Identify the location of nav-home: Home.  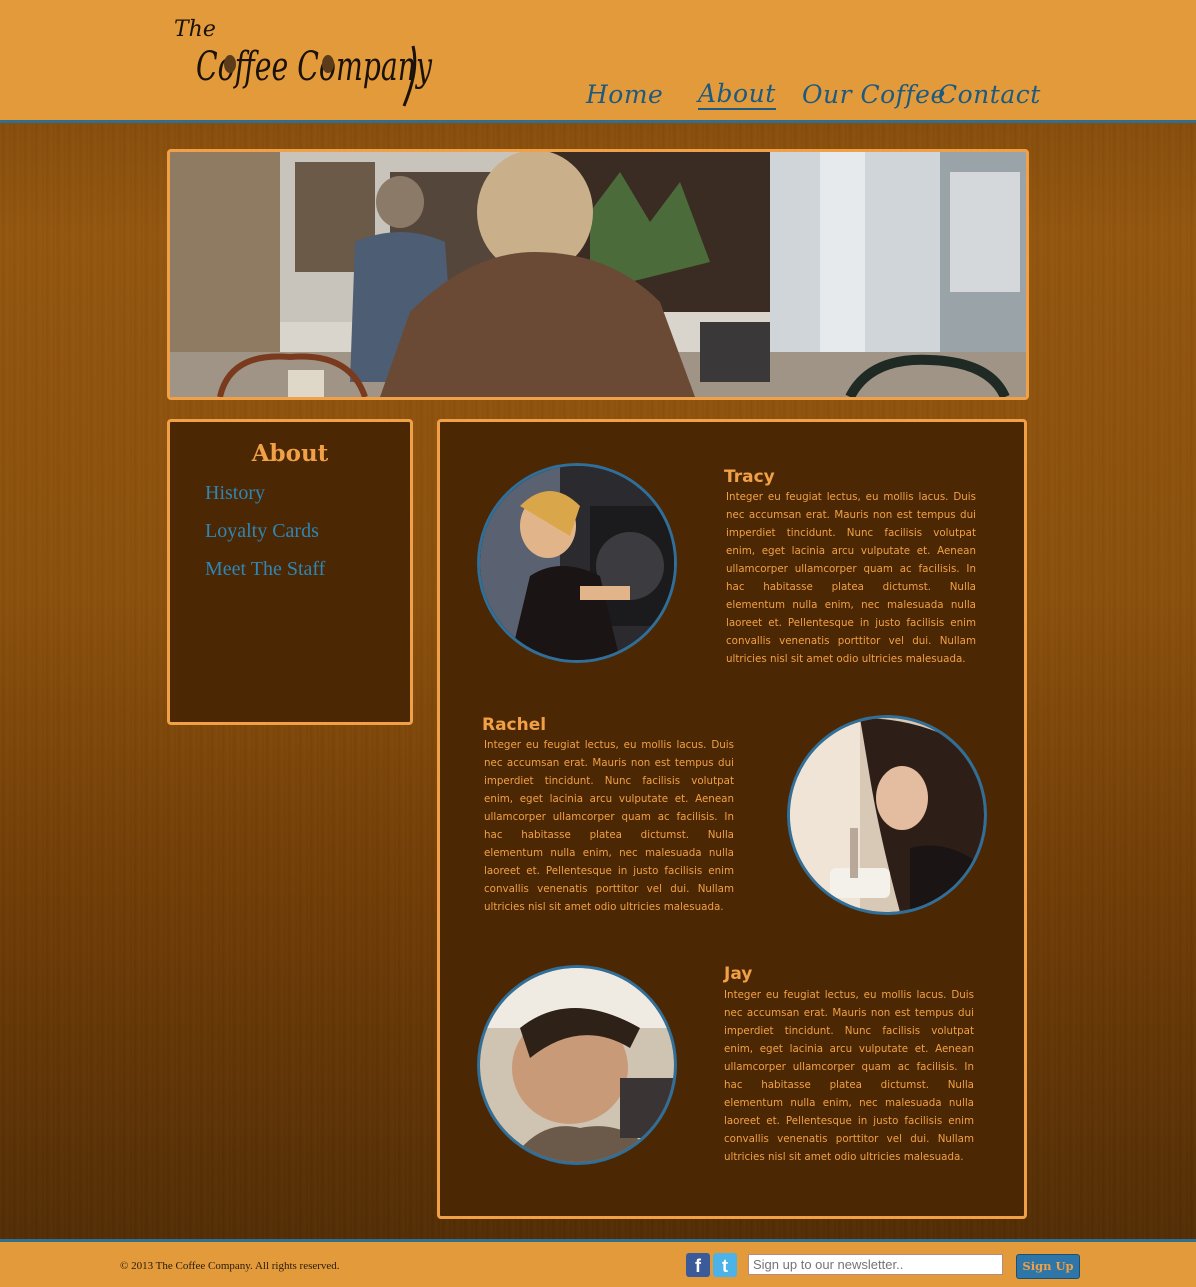
(624, 94).